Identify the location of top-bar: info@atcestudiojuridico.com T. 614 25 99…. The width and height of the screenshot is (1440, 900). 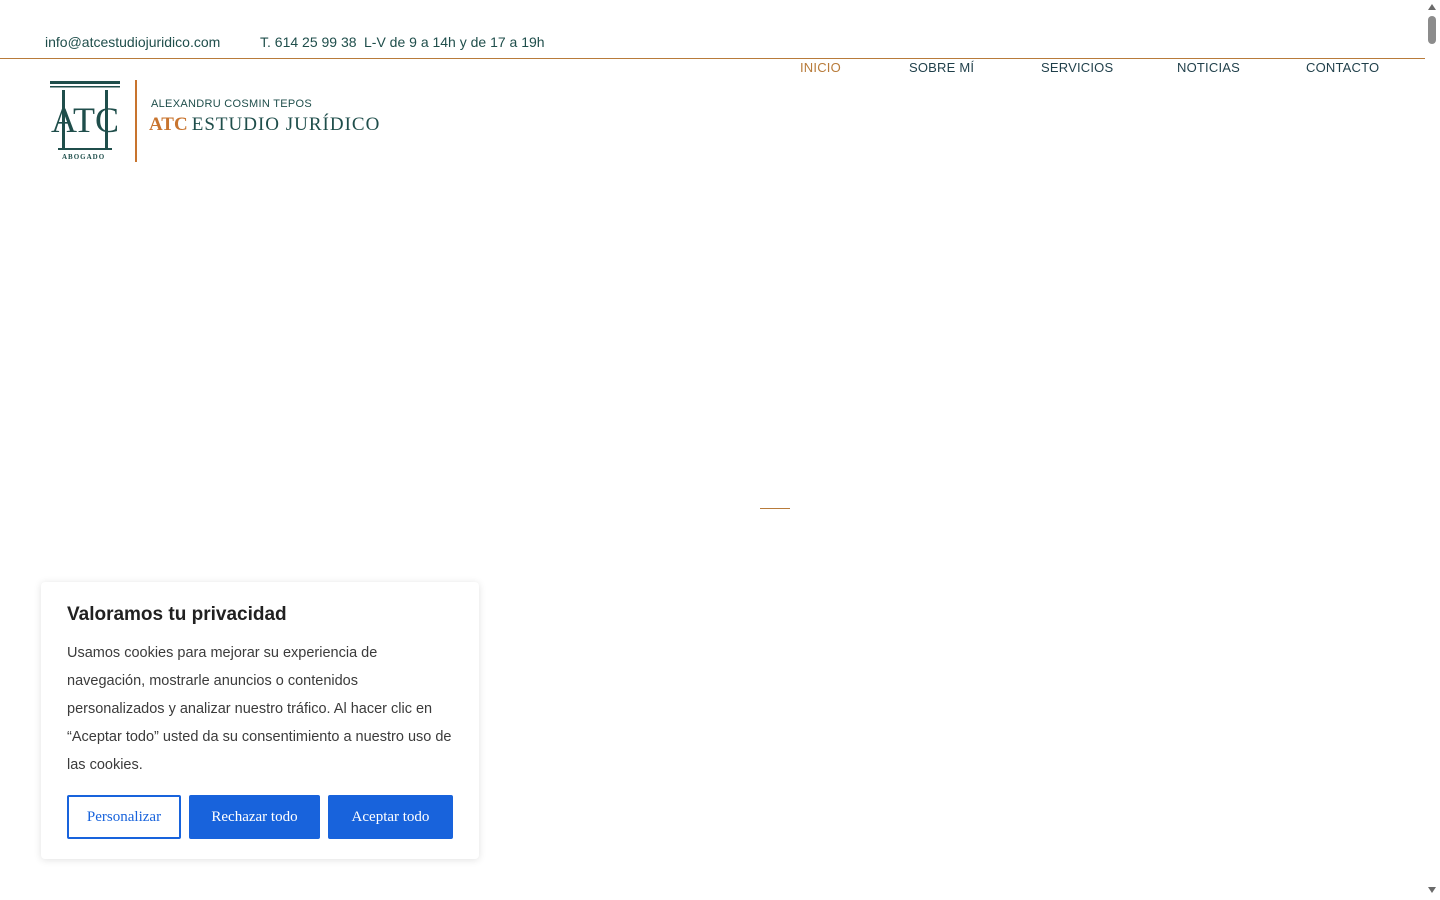
(712, 29).